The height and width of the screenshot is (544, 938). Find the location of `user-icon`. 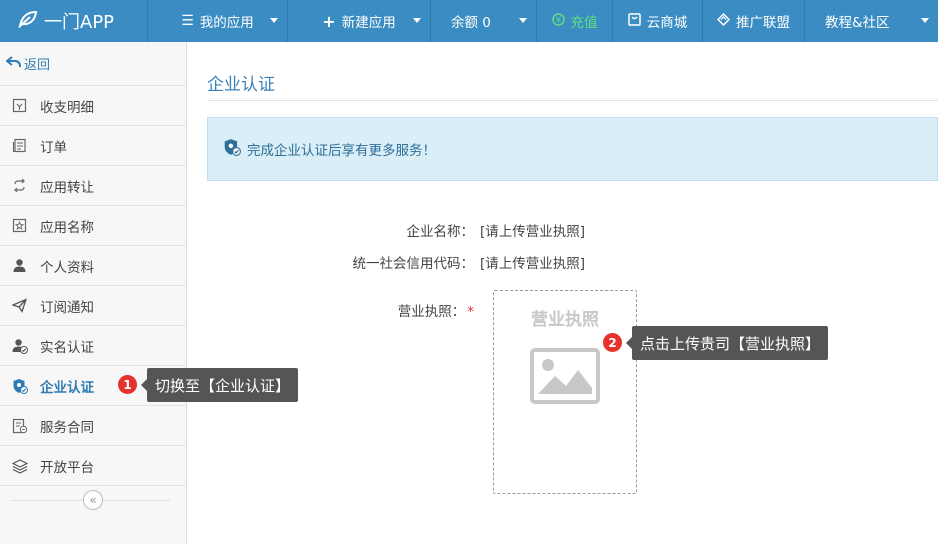

user-icon is located at coordinates (19, 265).